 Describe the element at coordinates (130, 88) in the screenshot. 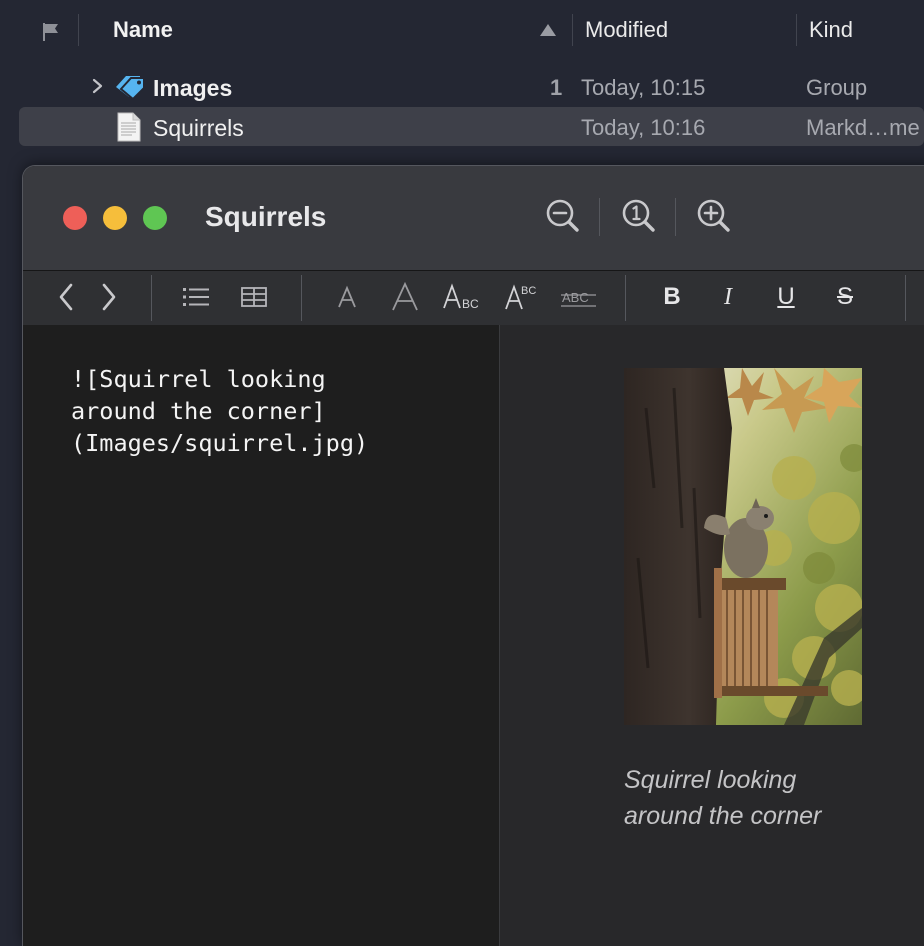

I see `tag-icon` at that location.